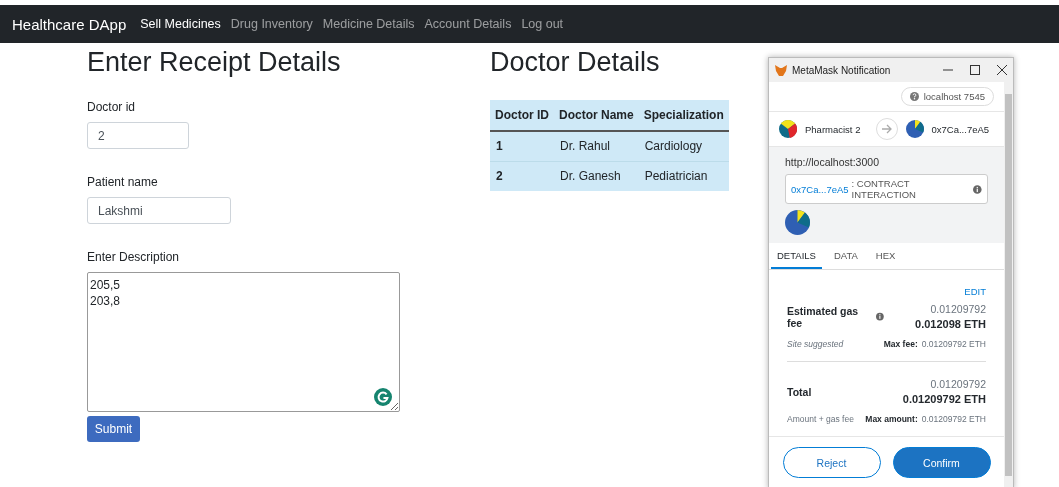 The height and width of the screenshot is (487, 1059). Describe the element at coordinates (885, 256) in the screenshot. I see `tab: HEX` at that location.